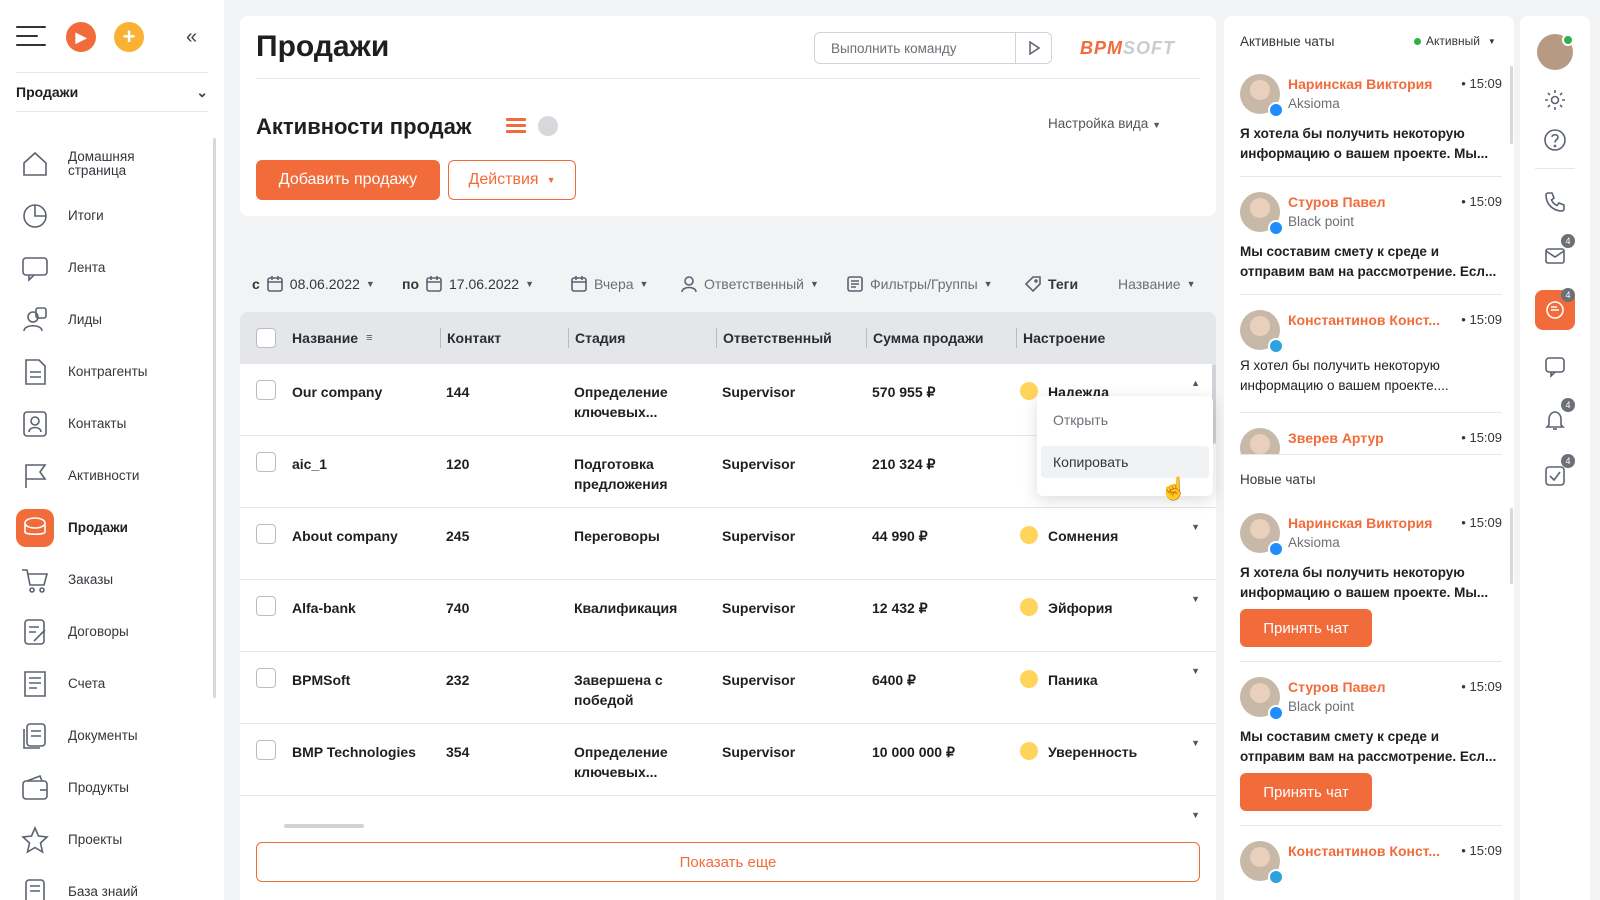 This screenshot has height=900, width=1600. Describe the element at coordinates (1455, 41) in the screenshot. I see `agent-status-dropdown: Активный ▼` at that location.